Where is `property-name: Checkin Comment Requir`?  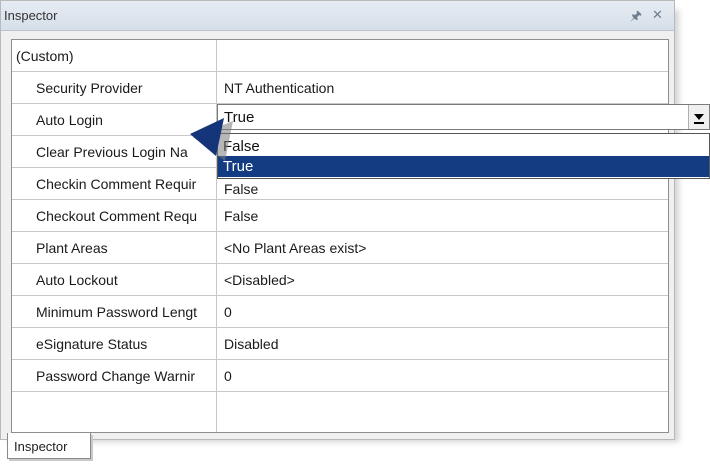
property-name: Checkin Comment Requir is located at coordinates (116, 184).